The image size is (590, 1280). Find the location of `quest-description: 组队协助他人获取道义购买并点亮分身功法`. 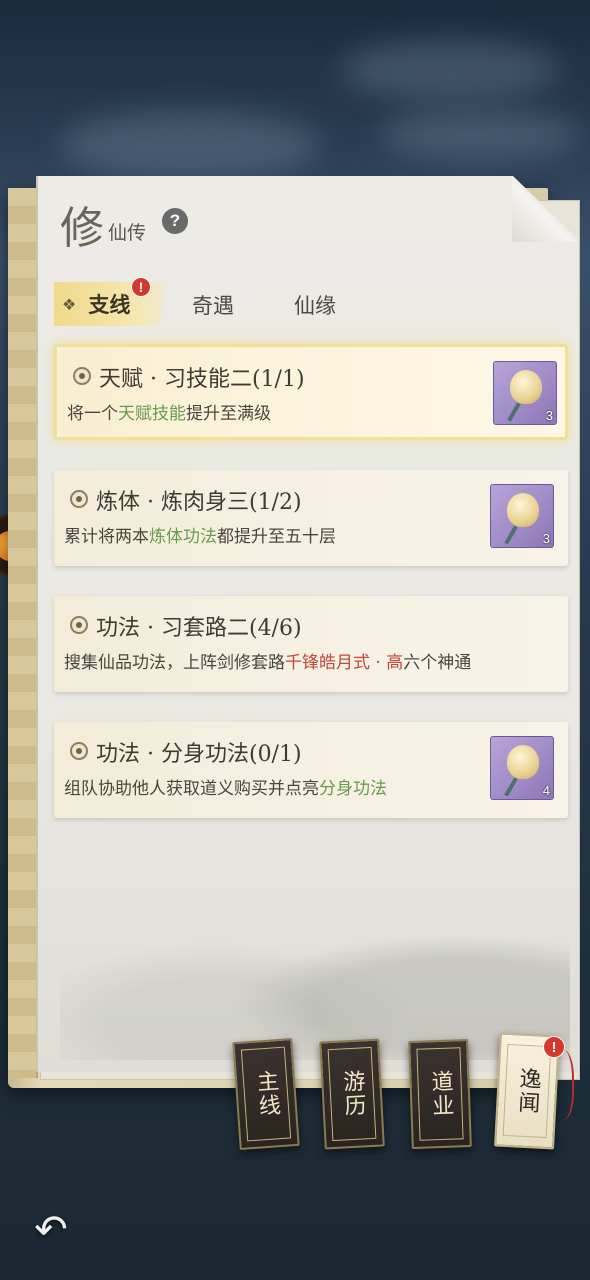

quest-description: 组队协助他人获取道义购买并点亮分身功法 is located at coordinates (225, 786).